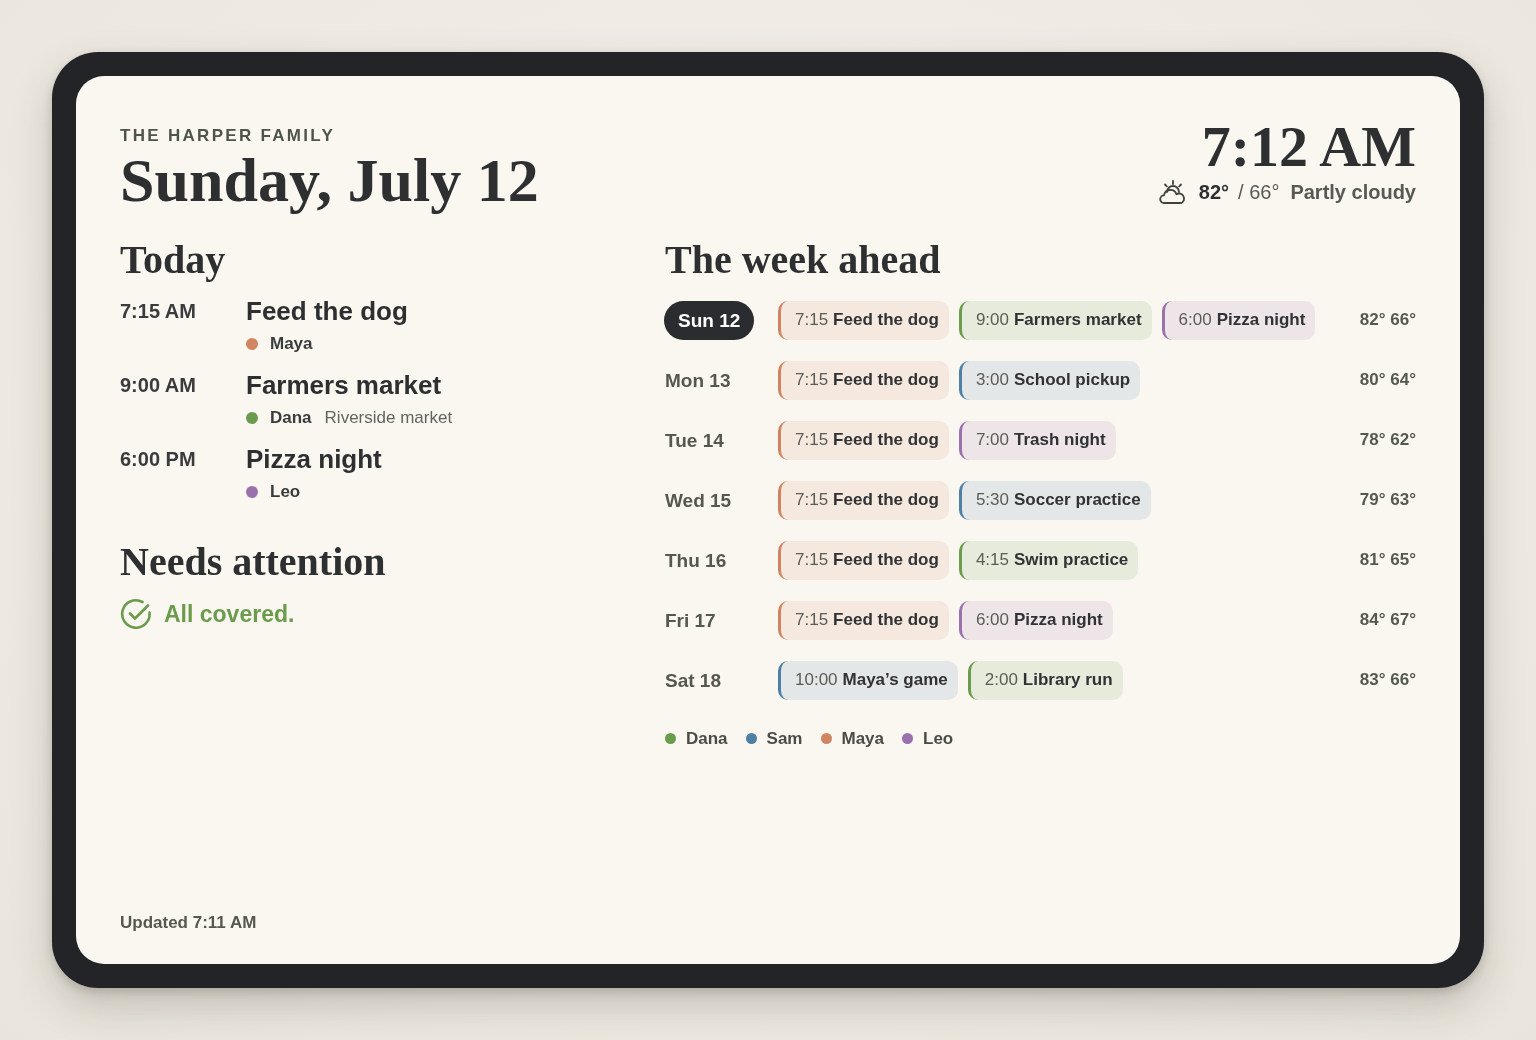 Image resolution: width=1536 pixels, height=1040 pixels. Describe the element at coordinates (388, 417) in the screenshot. I see `event-location: Riverside market` at that location.